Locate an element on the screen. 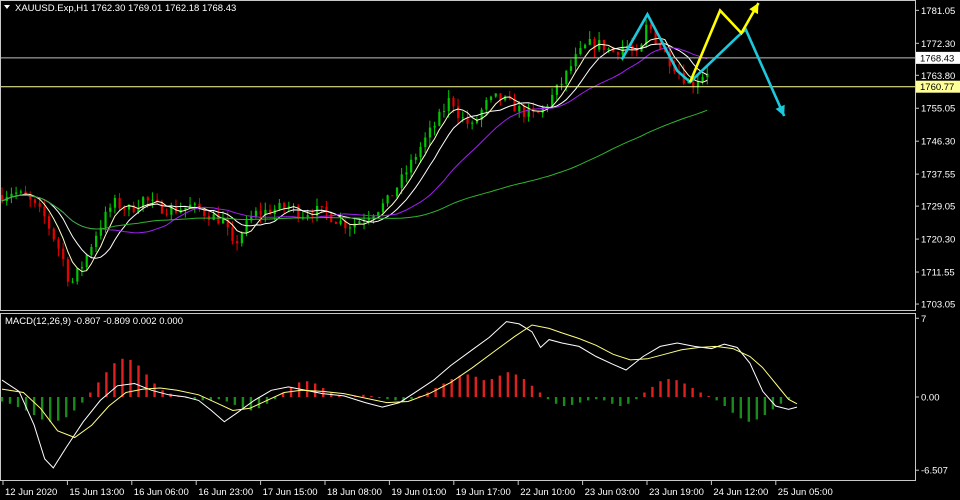  price-tick-label: 1772.30 is located at coordinates (938, 44).